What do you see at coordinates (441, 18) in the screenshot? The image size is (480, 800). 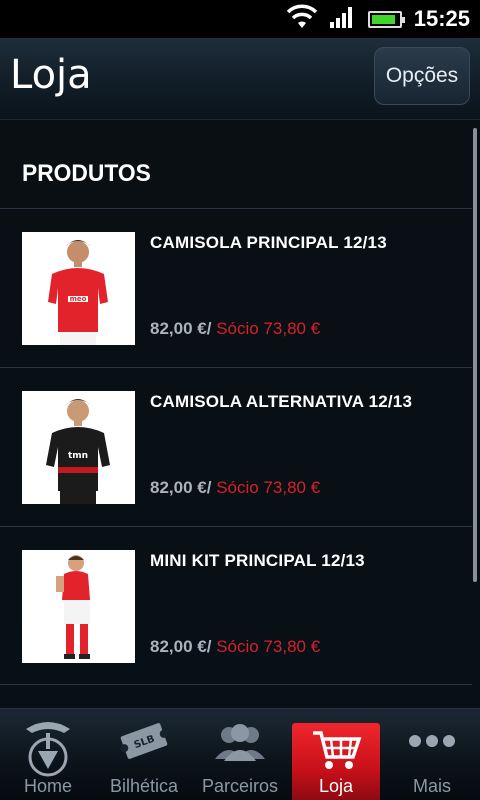 I see `status-time: 15:25` at bounding box center [441, 18].